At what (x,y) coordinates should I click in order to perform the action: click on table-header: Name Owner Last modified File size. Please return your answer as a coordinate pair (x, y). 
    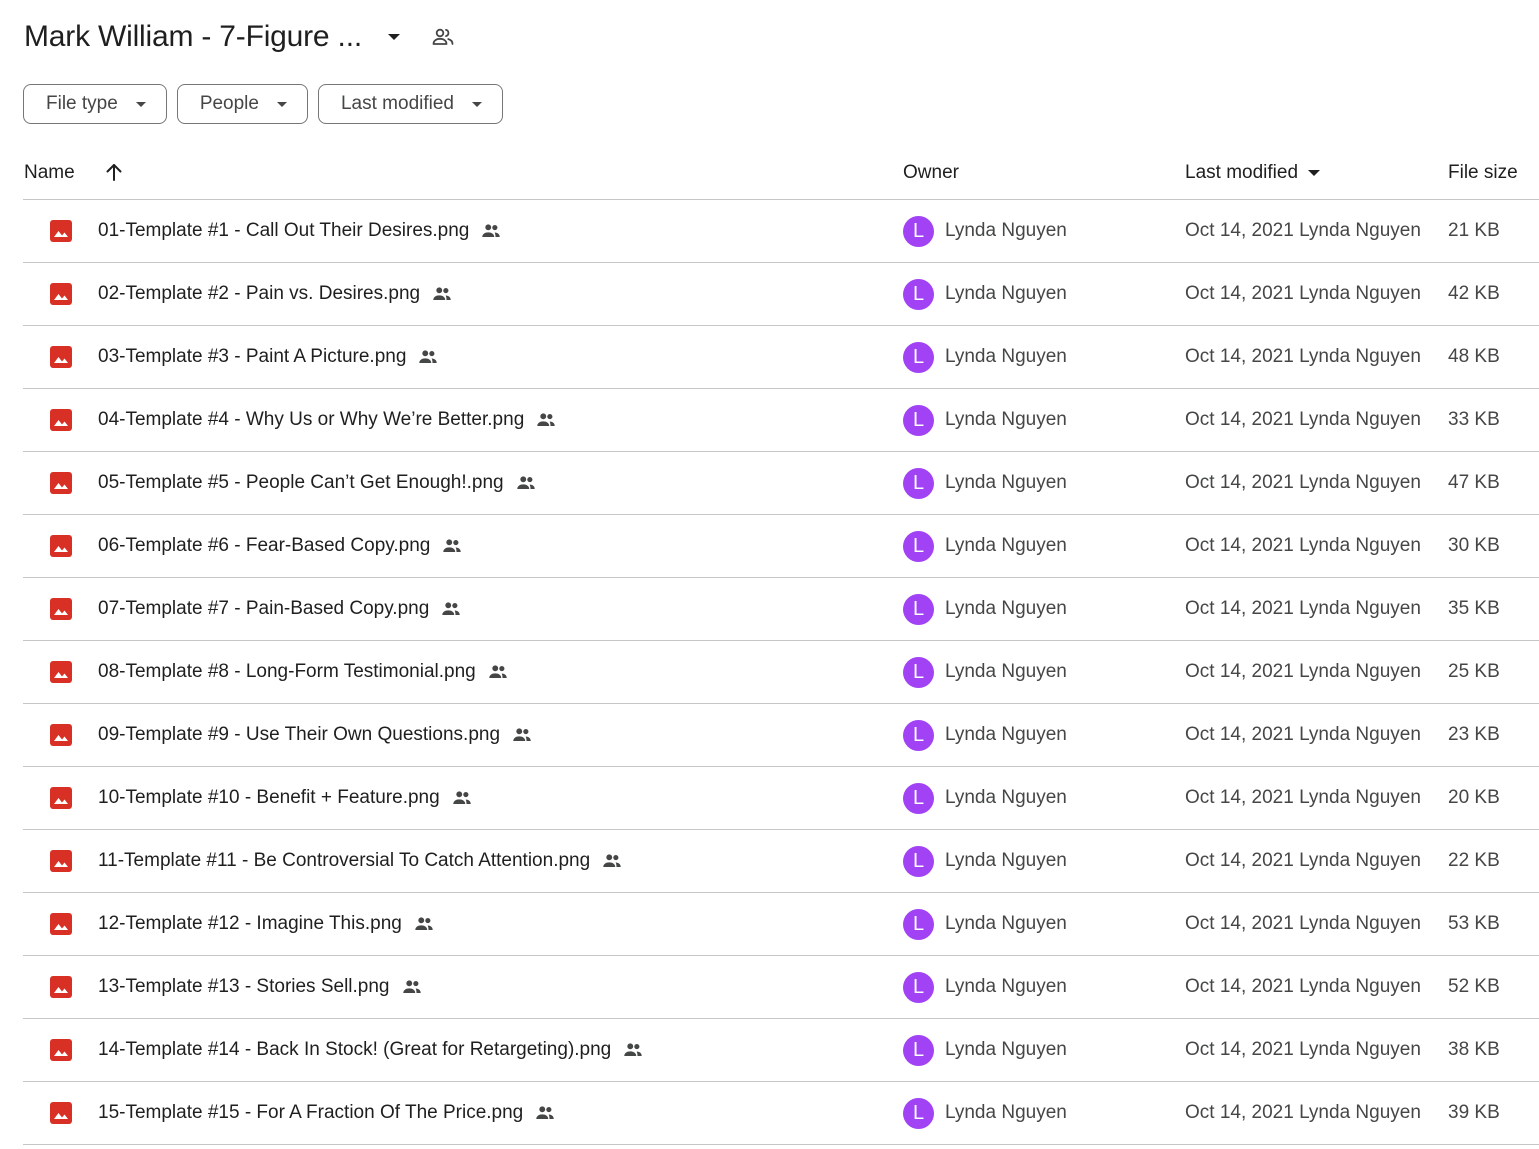
    Looking at the image, I should click on (781, 175).